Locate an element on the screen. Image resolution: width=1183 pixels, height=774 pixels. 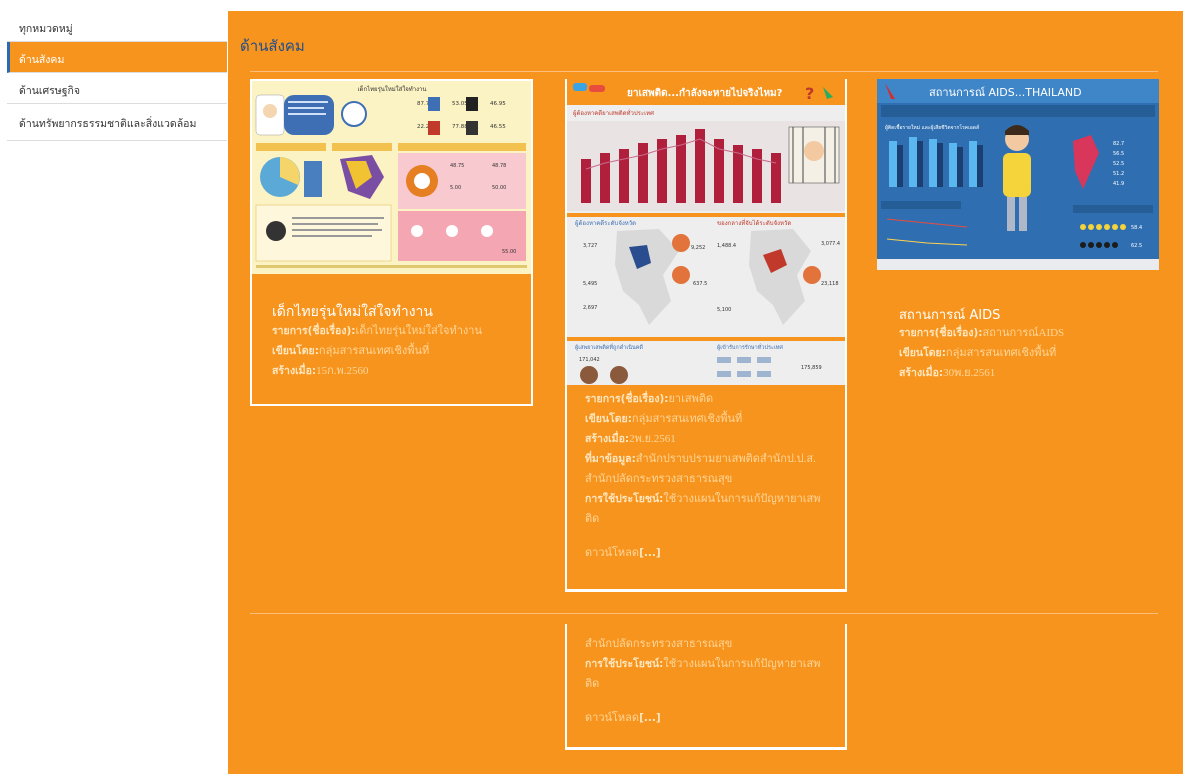
sidebar-item-environment: ด้านทรัพยากรธรรมชาติและสิ่งแวดล้อม is located at coordinates (117, 122).